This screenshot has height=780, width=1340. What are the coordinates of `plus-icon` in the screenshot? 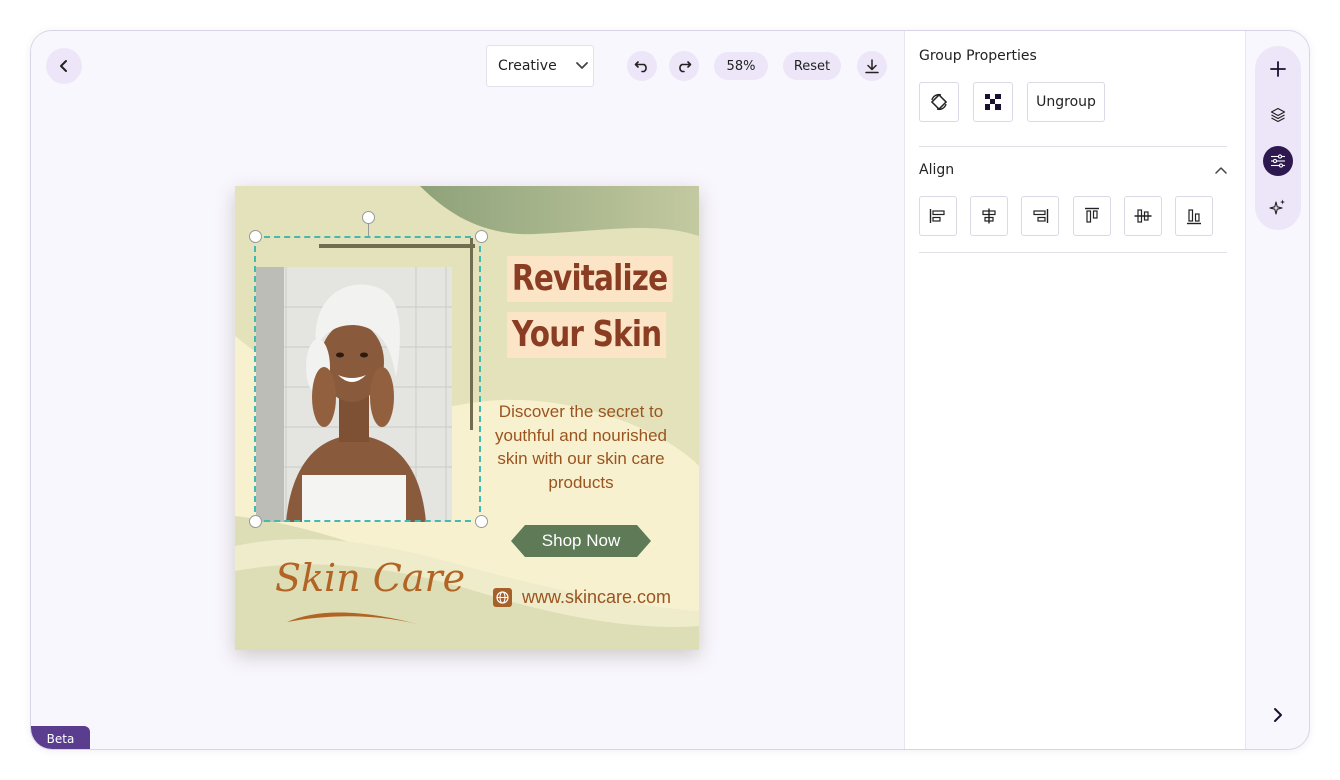 It's located at (1278, 69).